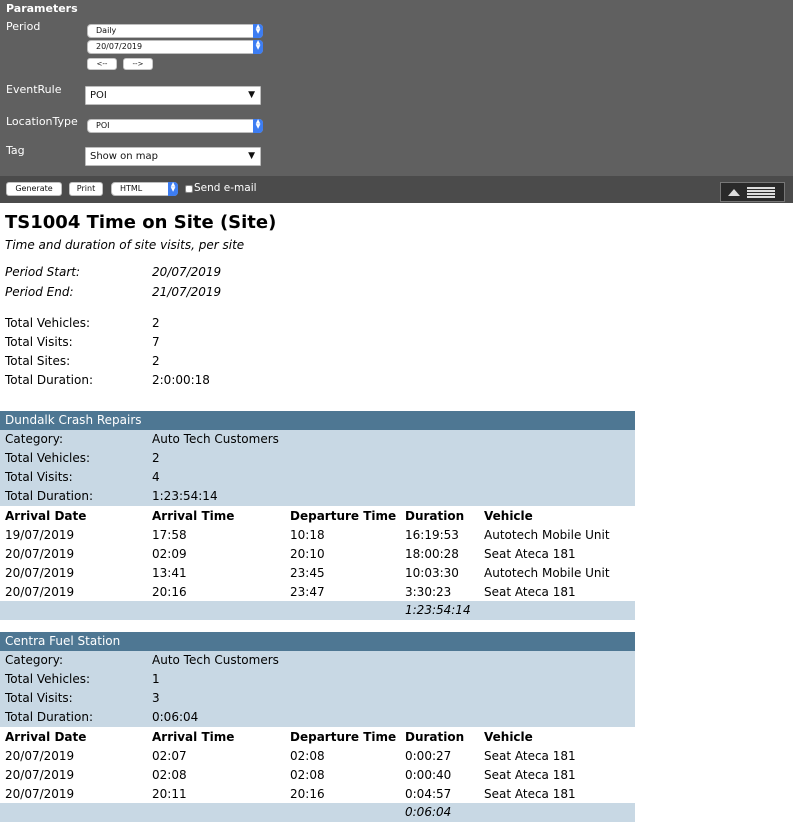 This screenshot has height=838, width=793. I want to click on tag-select: Show on map ▼, so click(173, 156).